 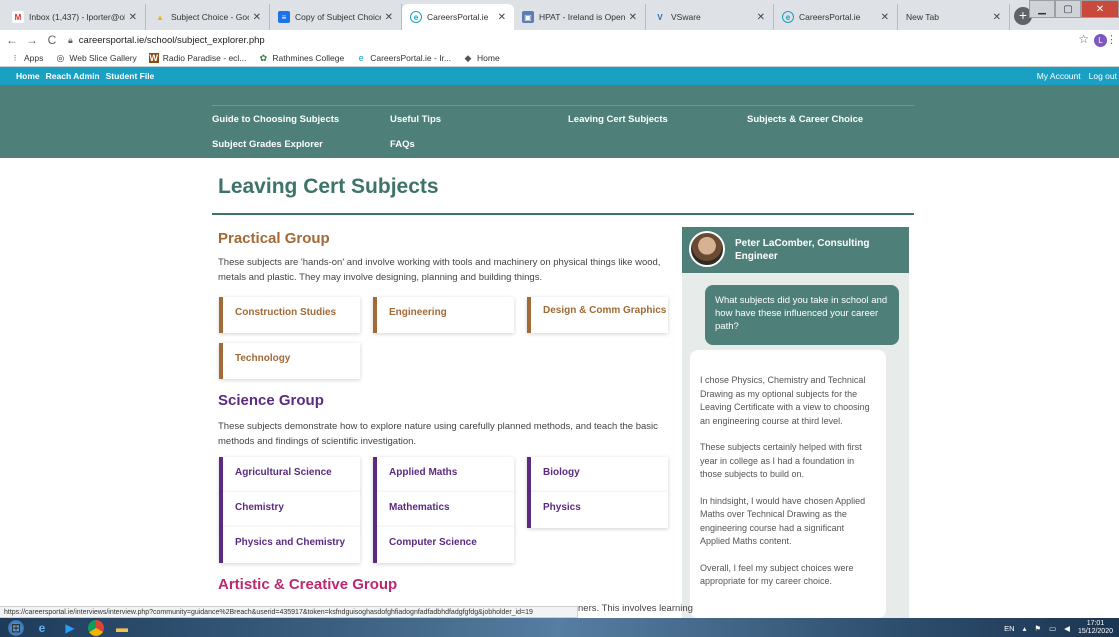 What do you see at coordinates (95, 58) in the screenshot?
I see `bookmark-web-slice: ◎ Web Slice Gallery` at bounding box center [95, 58].